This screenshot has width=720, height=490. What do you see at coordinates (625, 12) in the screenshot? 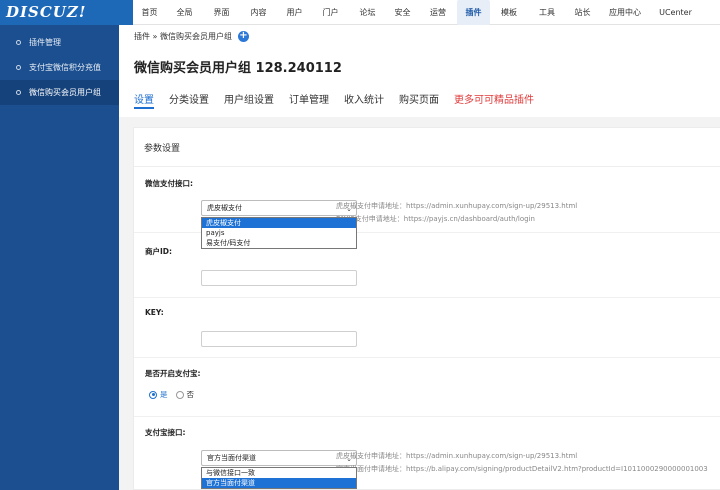
I see `nav-app-center: 应用中心` at bounding box center [625, 12].